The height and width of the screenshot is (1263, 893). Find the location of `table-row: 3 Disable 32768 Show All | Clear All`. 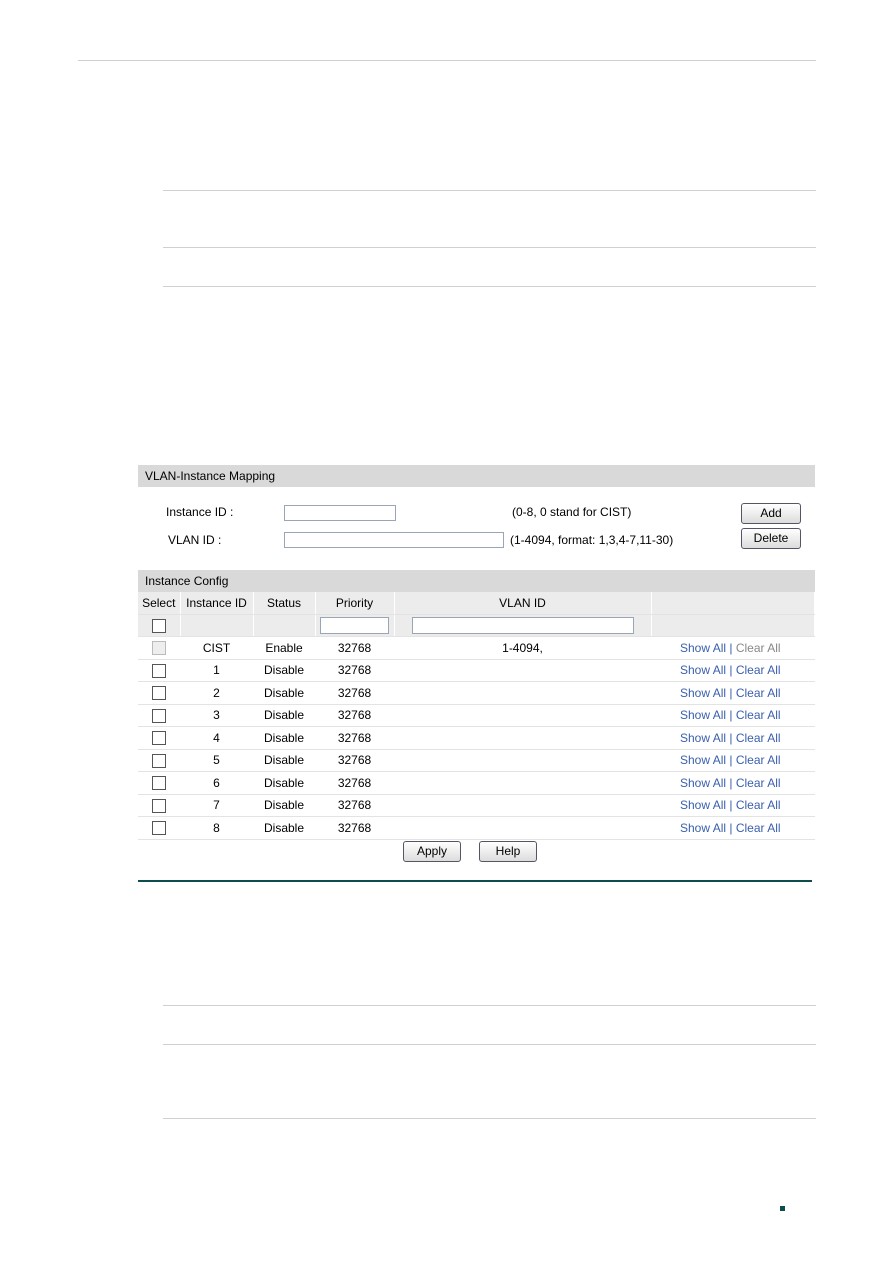

table-row: 3 Disable 32768 Show All | Clear All is located at coordinates (476, 715).